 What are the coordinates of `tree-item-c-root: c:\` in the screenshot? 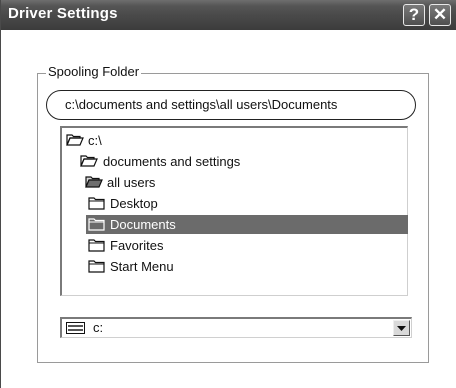 It's located at (235, 140).